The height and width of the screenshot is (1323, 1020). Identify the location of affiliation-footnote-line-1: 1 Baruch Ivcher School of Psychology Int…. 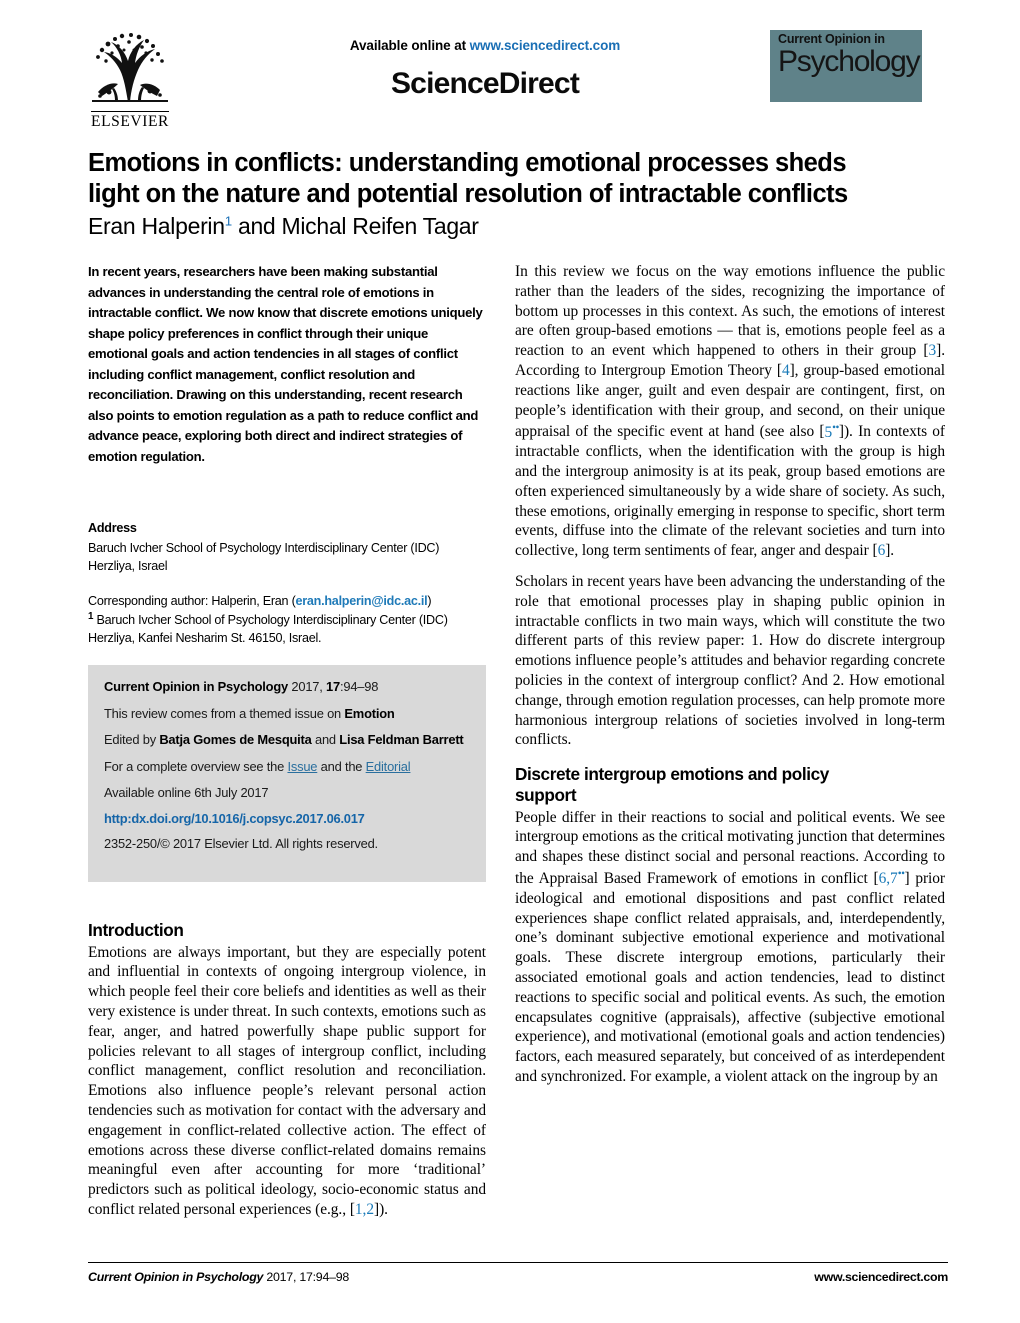
(287, 619).